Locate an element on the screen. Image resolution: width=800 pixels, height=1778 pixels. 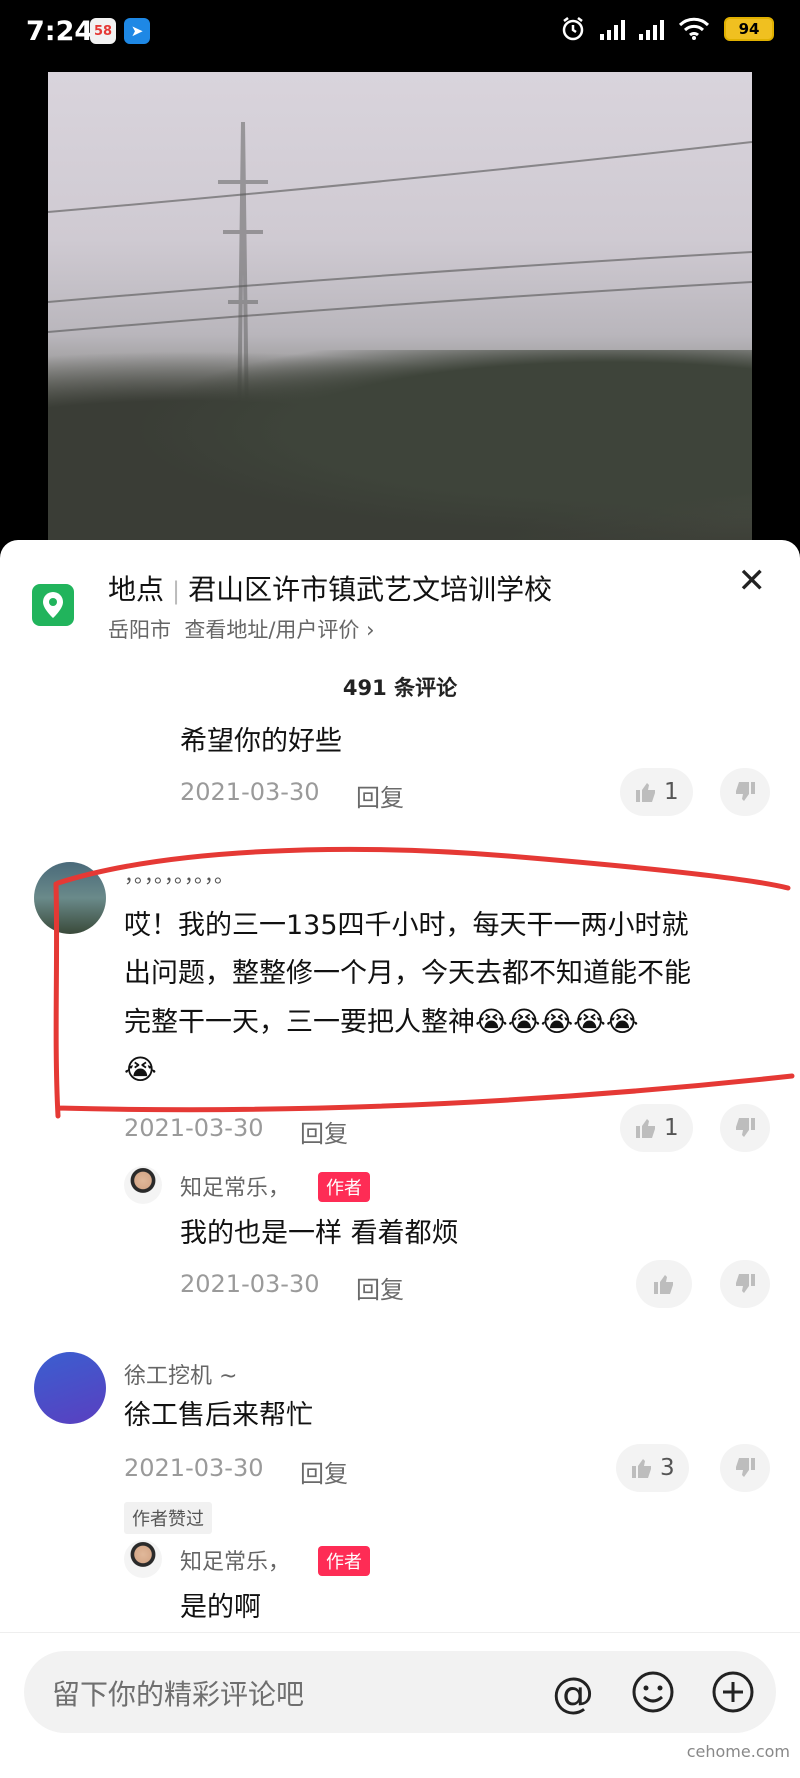
like-button is located at coordinates (664, 1284).